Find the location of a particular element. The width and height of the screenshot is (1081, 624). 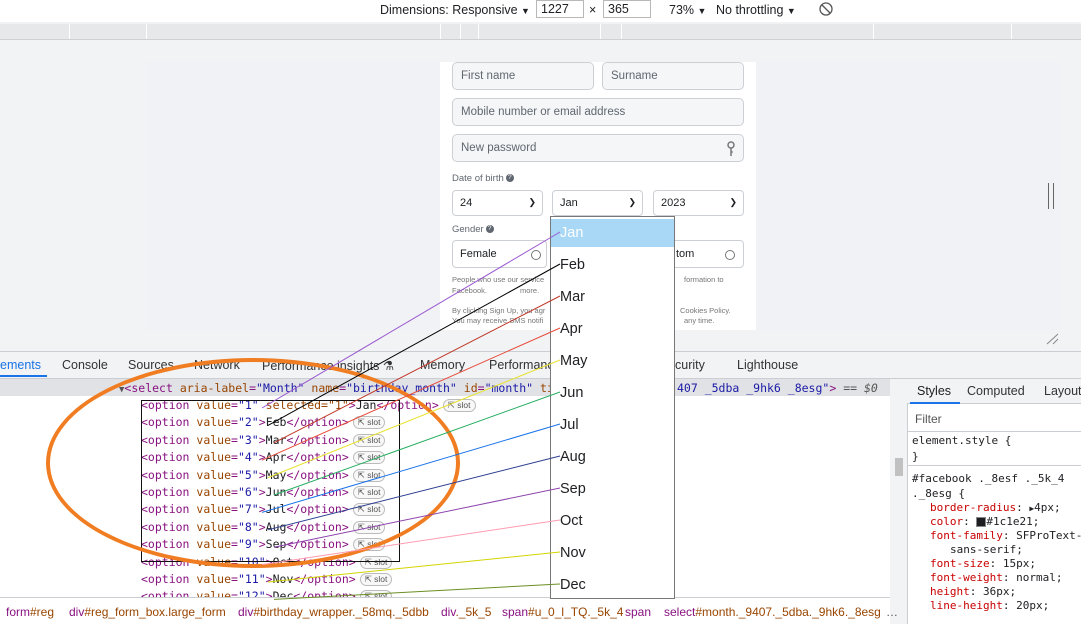

breadcrumb-item: div#reg_form_box.large_form is located at coordinates (147, 612).